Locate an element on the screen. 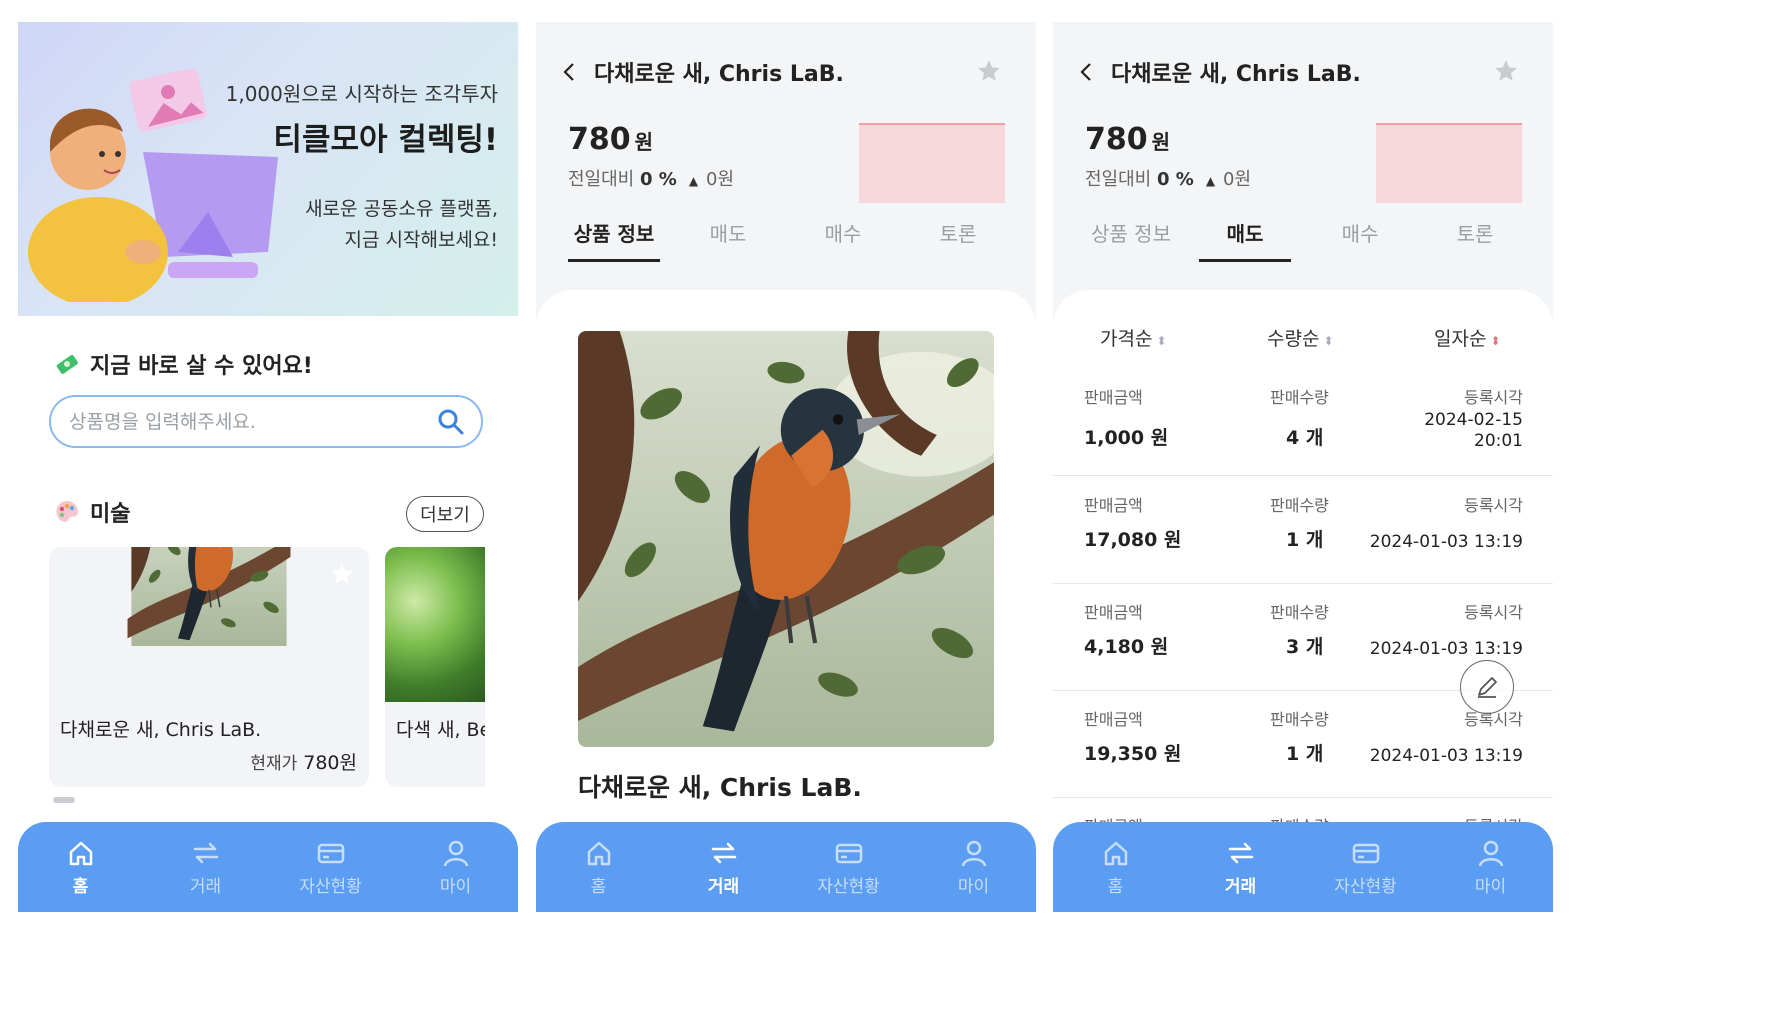  product-card: 다색 새, Be is located at coordinates (435, 667).